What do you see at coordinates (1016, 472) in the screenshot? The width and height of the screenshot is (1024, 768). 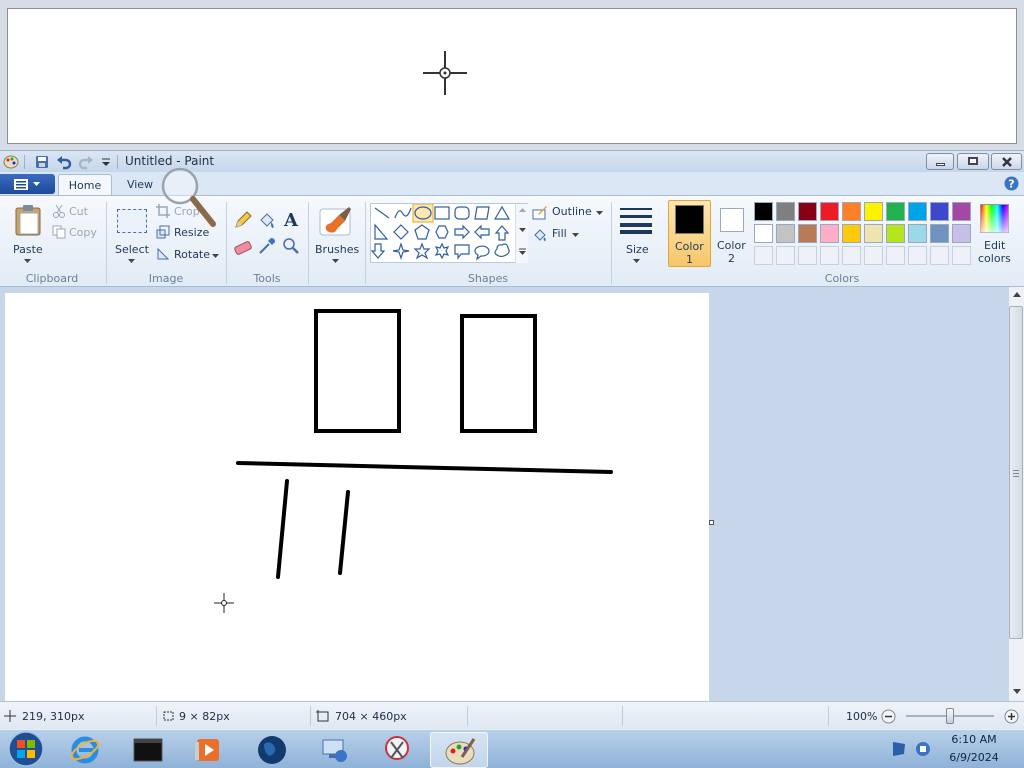 I see `vertical-scroll-thumb` at bounding box center [1016, 472].